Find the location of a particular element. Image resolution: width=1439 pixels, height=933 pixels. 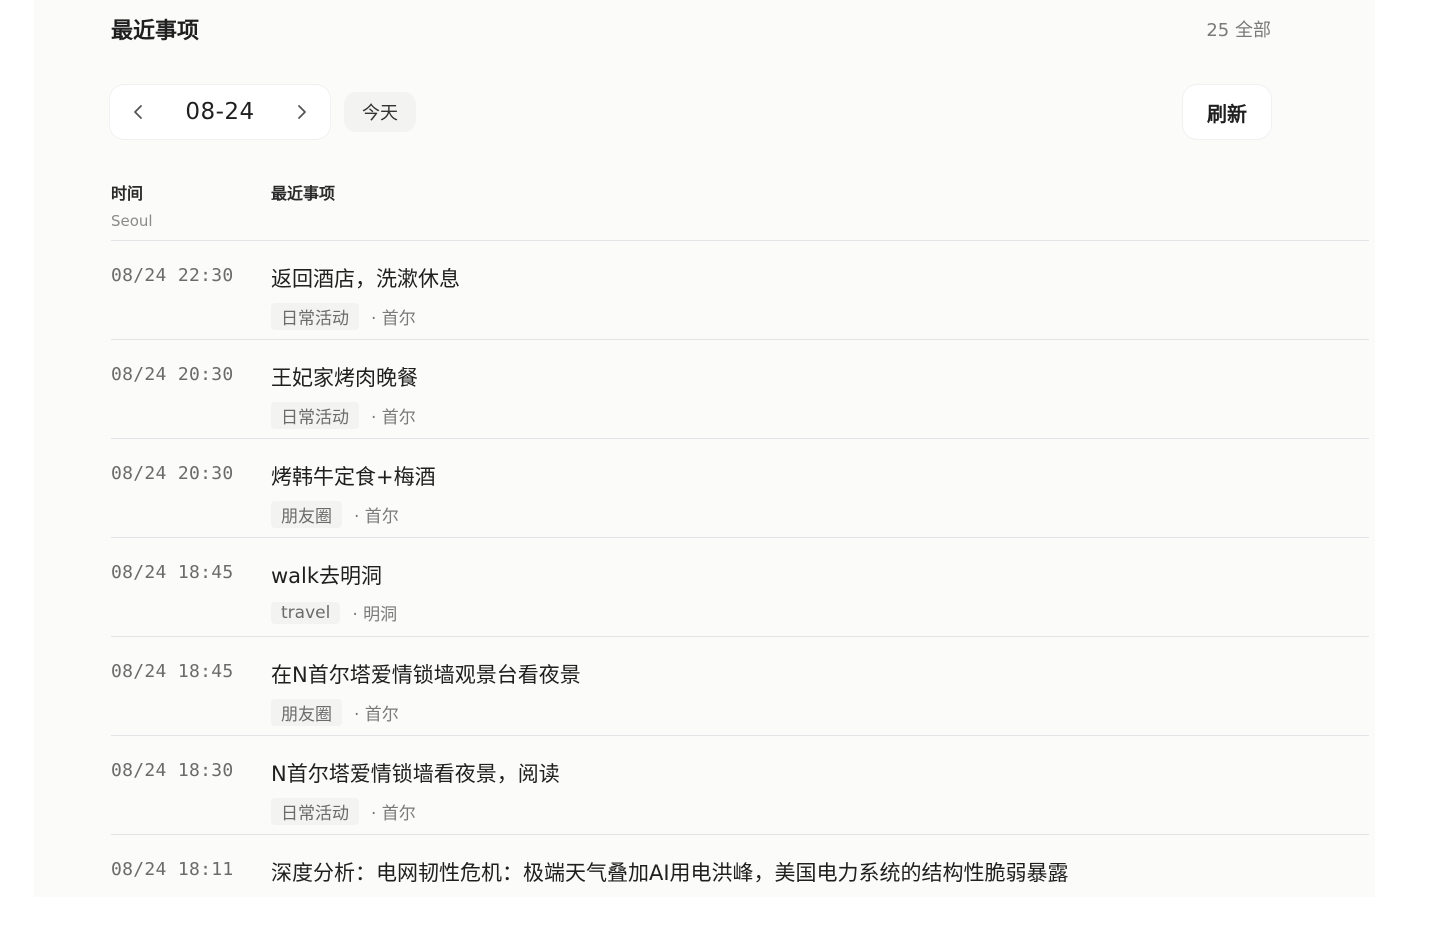

table-row: 08/24 20:30 烤韩牛定食+梅酒 朋友圈 · 首尔 is located at coordinates (740, 488).